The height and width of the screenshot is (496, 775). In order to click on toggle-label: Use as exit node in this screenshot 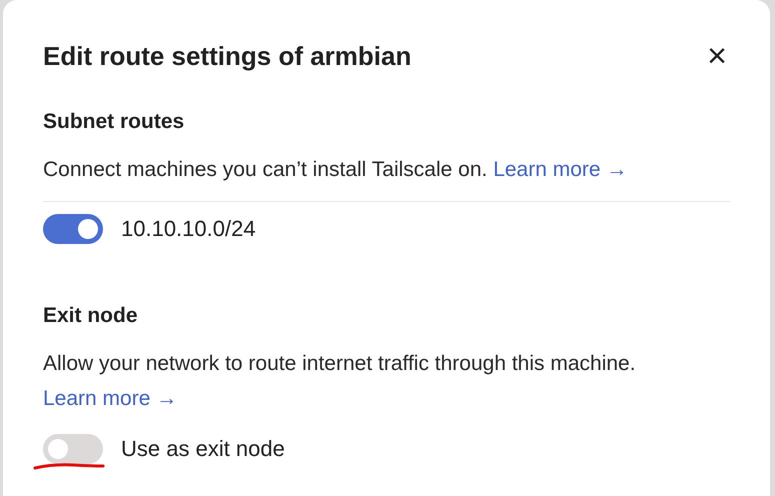, I will do `click(203, 449)`.